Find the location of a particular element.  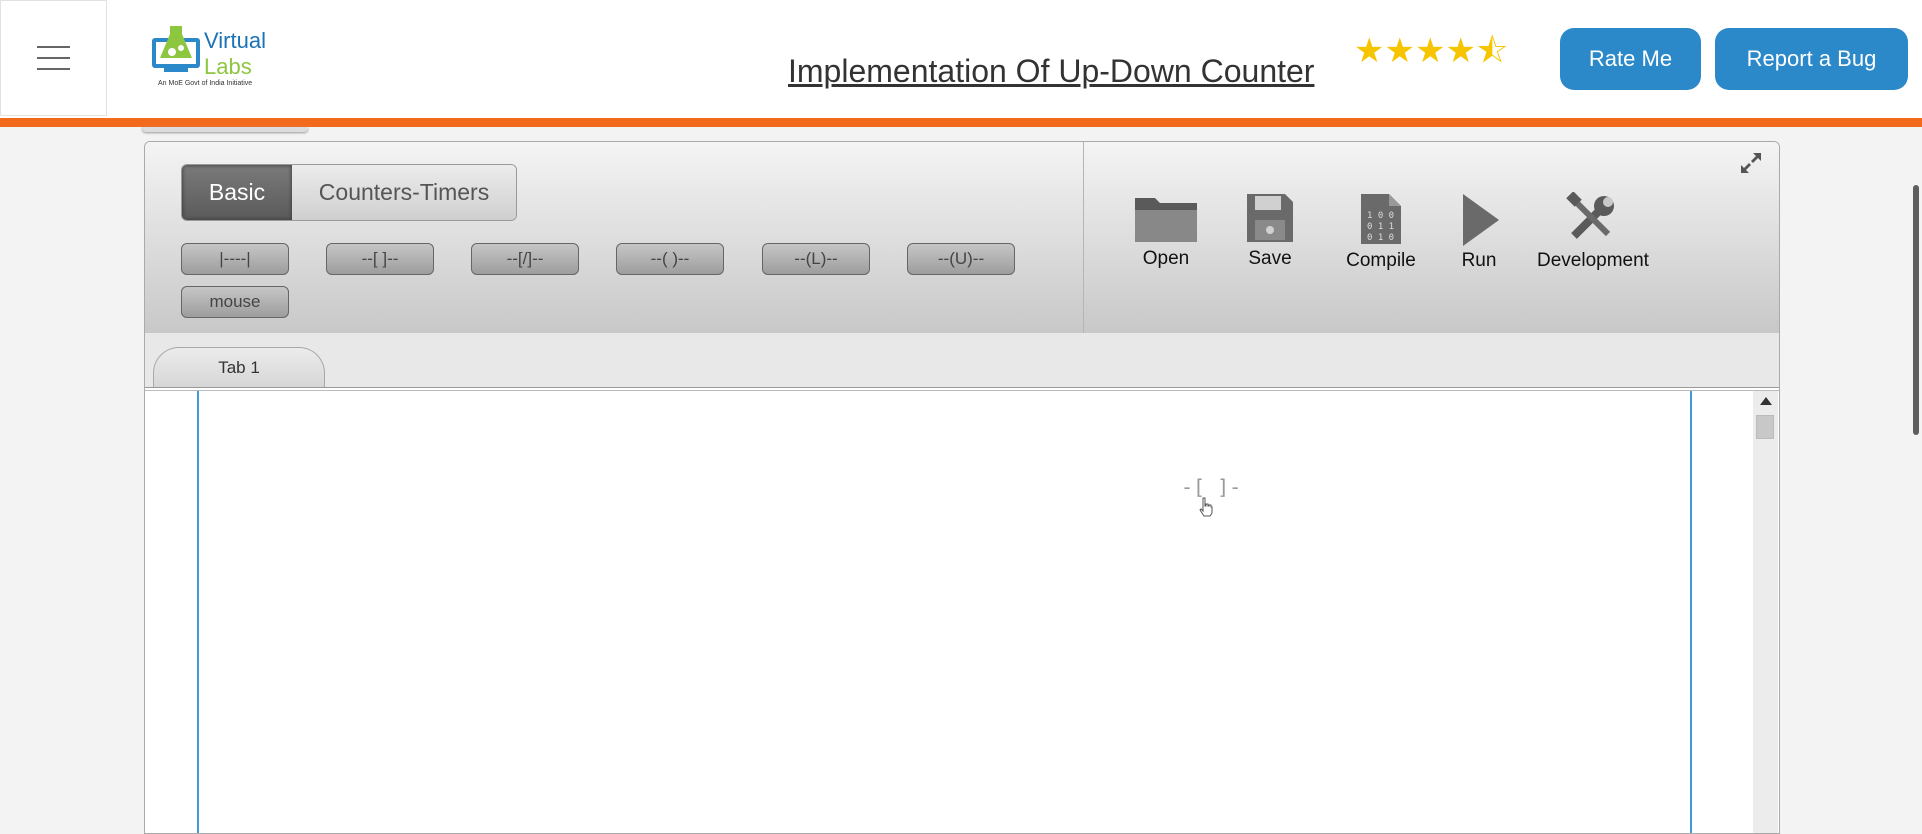

nc-contact-button: --[/]-- is located at coordinates (525, 259).